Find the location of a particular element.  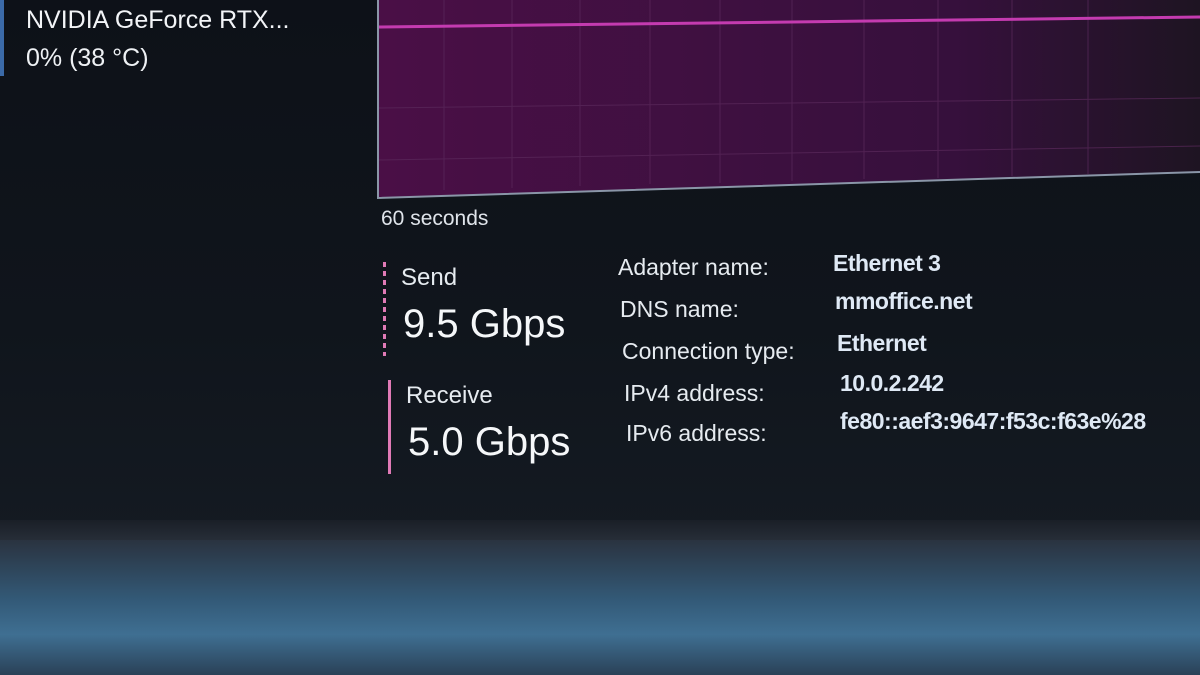

send-metric: Send 9.5 Gbps is located at coordinates (503, 310).